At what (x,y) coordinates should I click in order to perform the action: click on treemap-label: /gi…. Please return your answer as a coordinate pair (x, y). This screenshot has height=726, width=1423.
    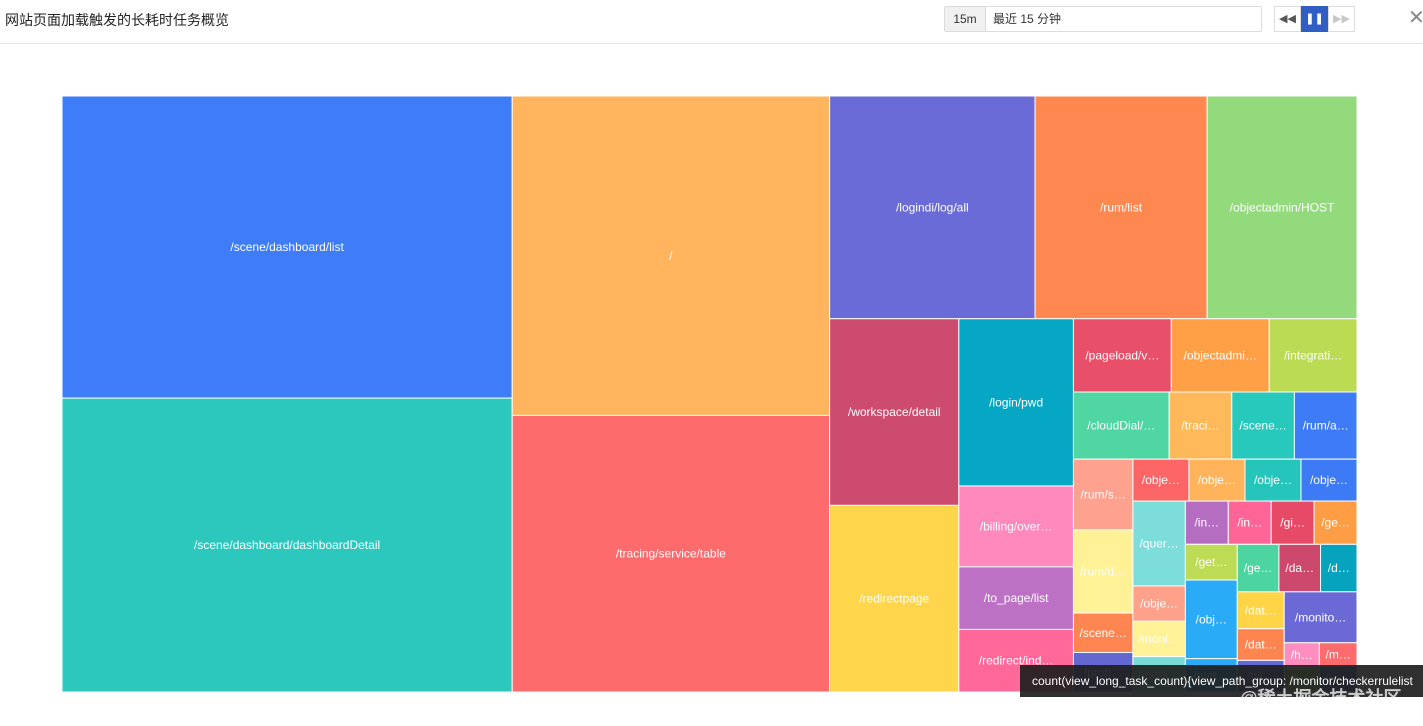
    Looking at the image, I should click on (1292, 523).